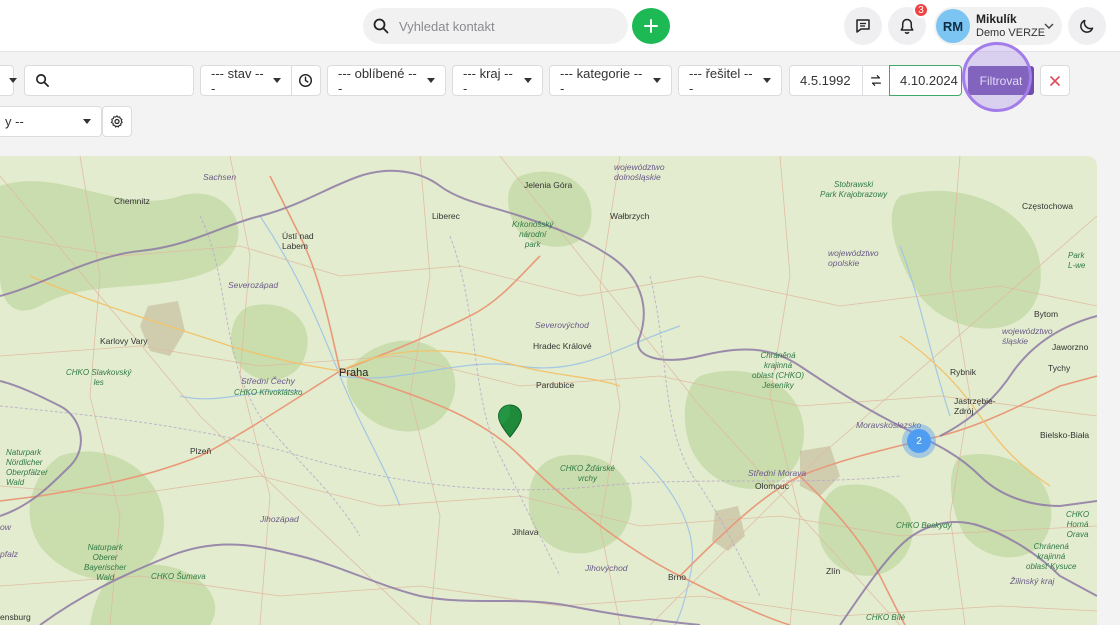 This screenshot has width=1120, height=625. I want to click on map-label-brno: Brno, so click(677, 577).